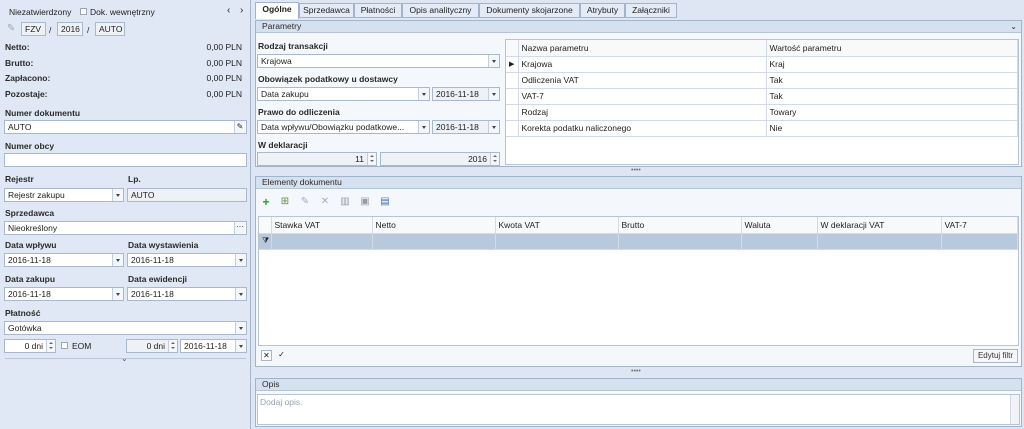 The height and width of the screenshot is (429, 1024). Describe the element at coordinates (440, 10) in the screenshot. I see `tab-analytic: Opis analityczny` at that location.